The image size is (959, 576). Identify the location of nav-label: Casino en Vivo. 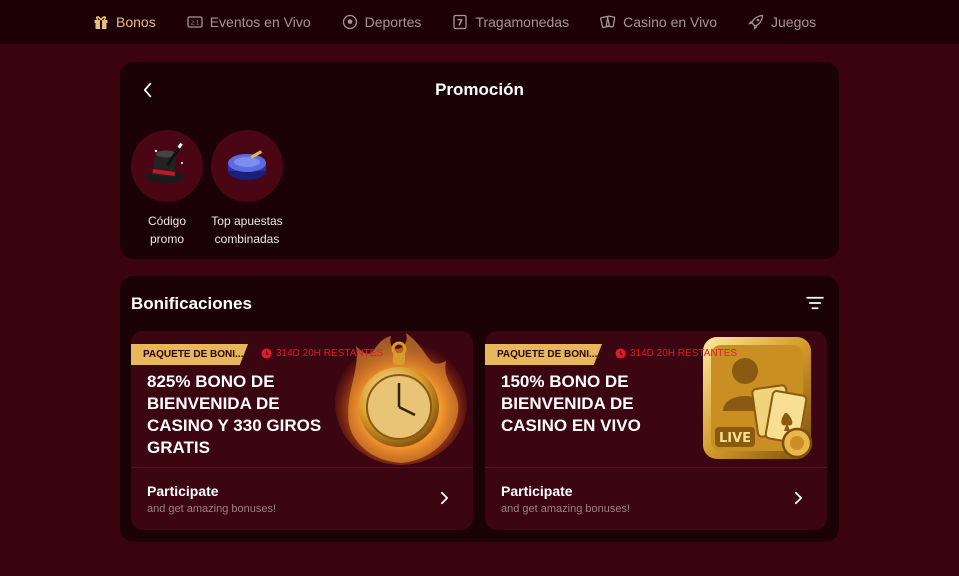
(670, 22).